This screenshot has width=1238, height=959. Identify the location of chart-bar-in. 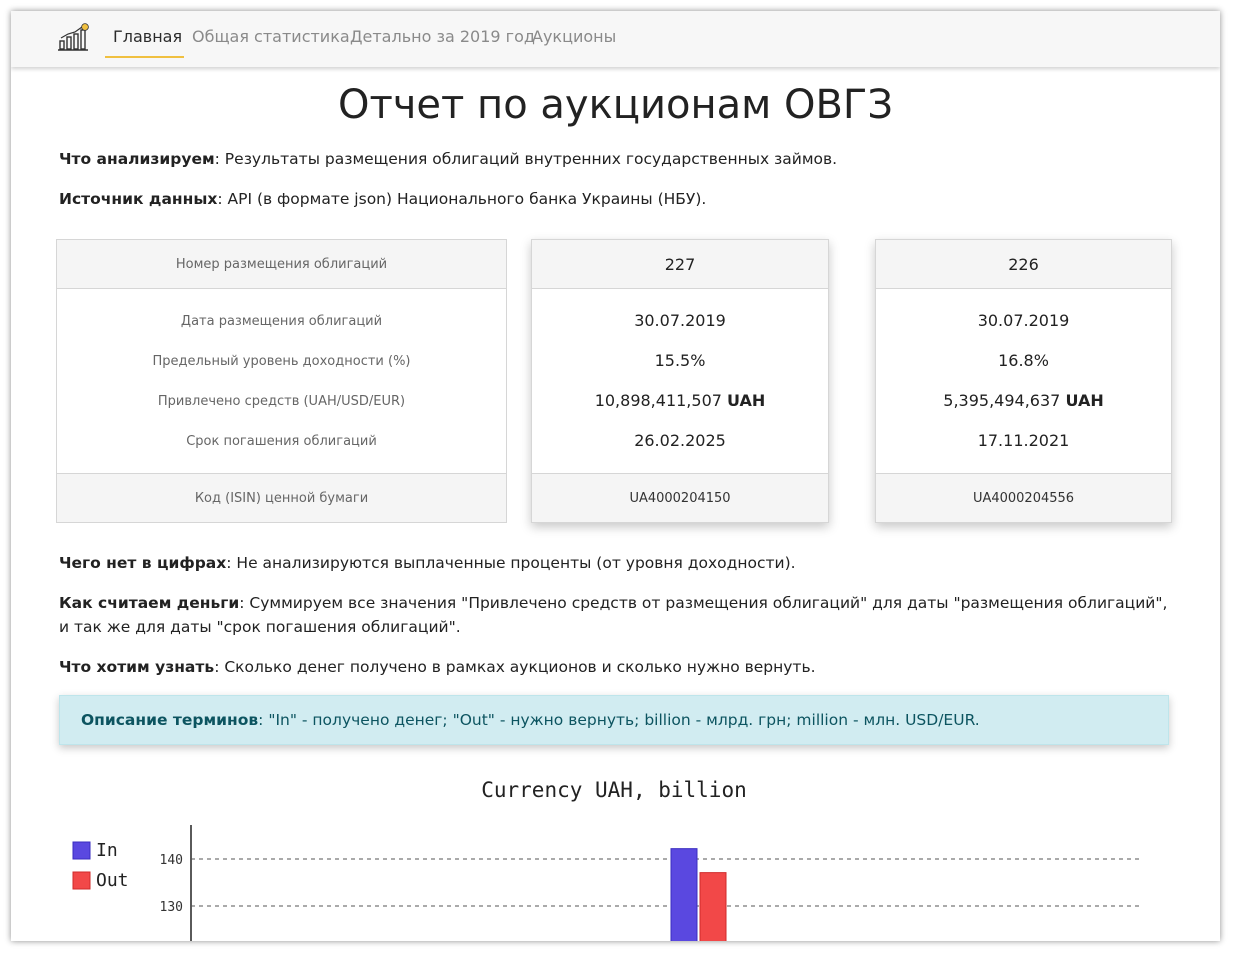
(684, 894).